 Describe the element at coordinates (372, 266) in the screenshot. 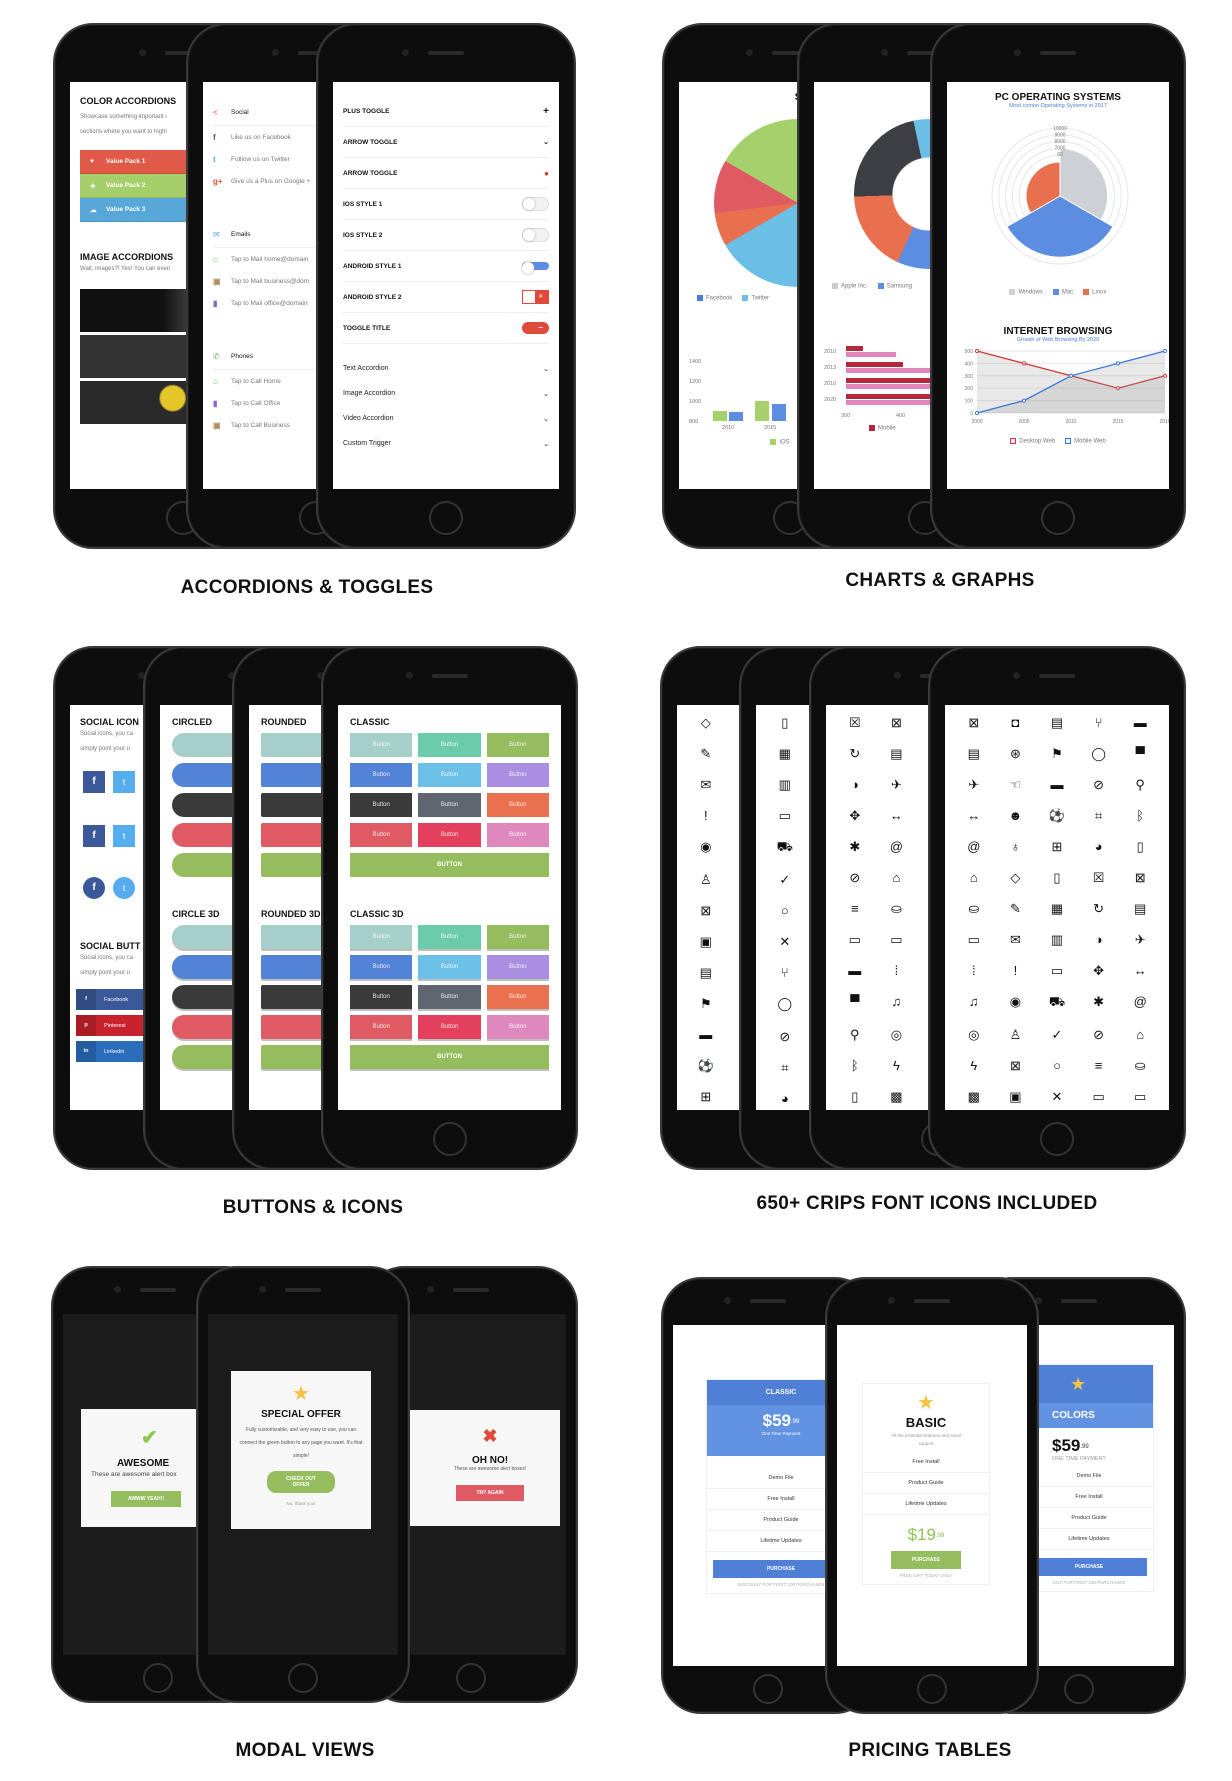

I see `toggle-label: ANDROID STYLE 1` at that location.